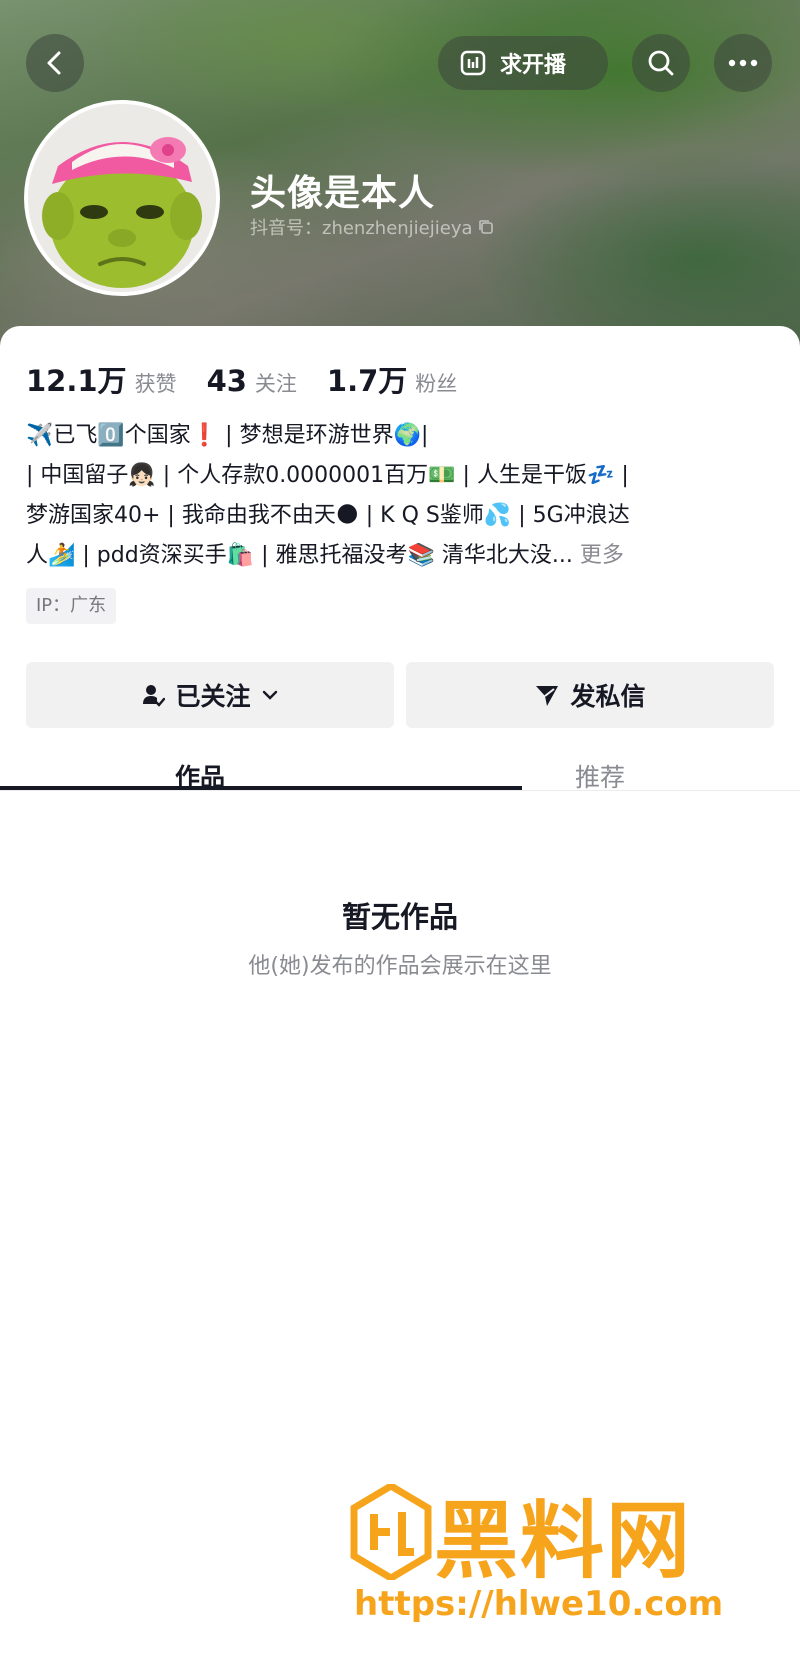  I want to click on chevron-left-icon, so click(54, 63).